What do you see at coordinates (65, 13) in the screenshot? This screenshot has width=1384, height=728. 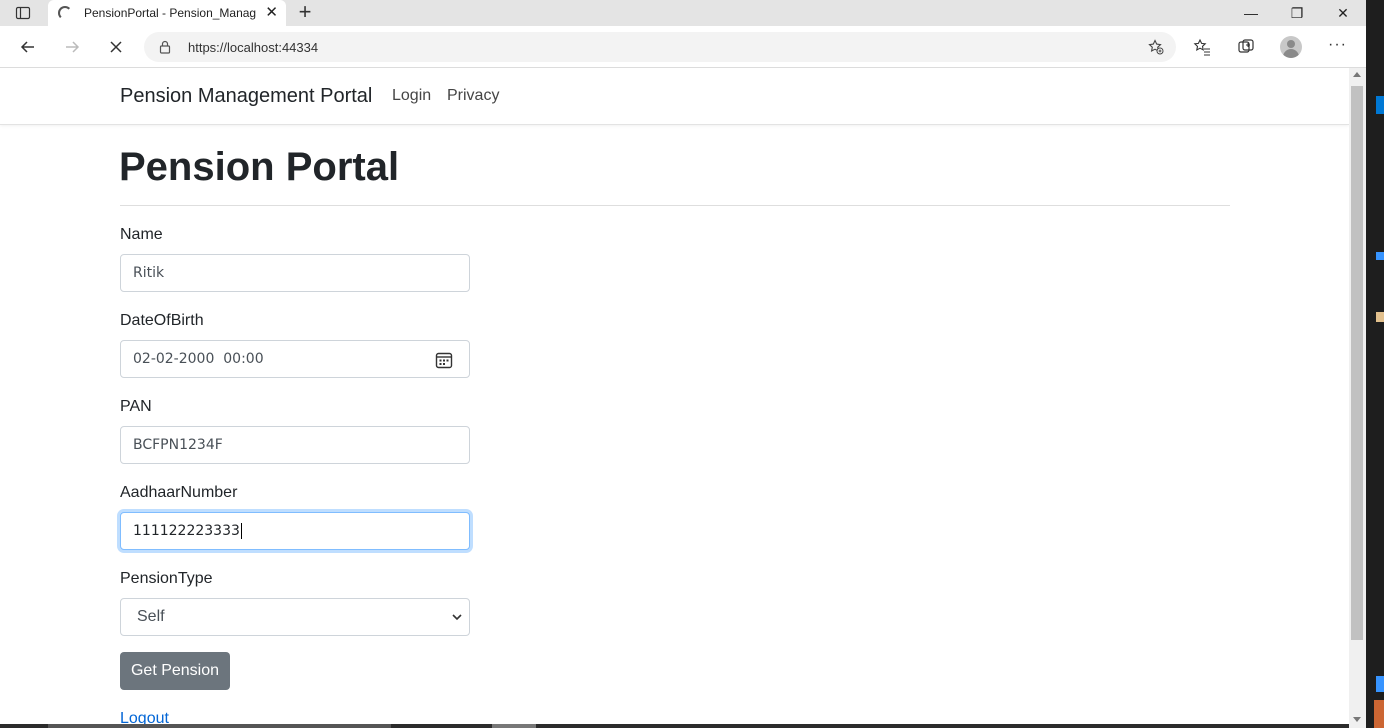 I see `loading-spinner-icon` at bounding box center [65, 13].